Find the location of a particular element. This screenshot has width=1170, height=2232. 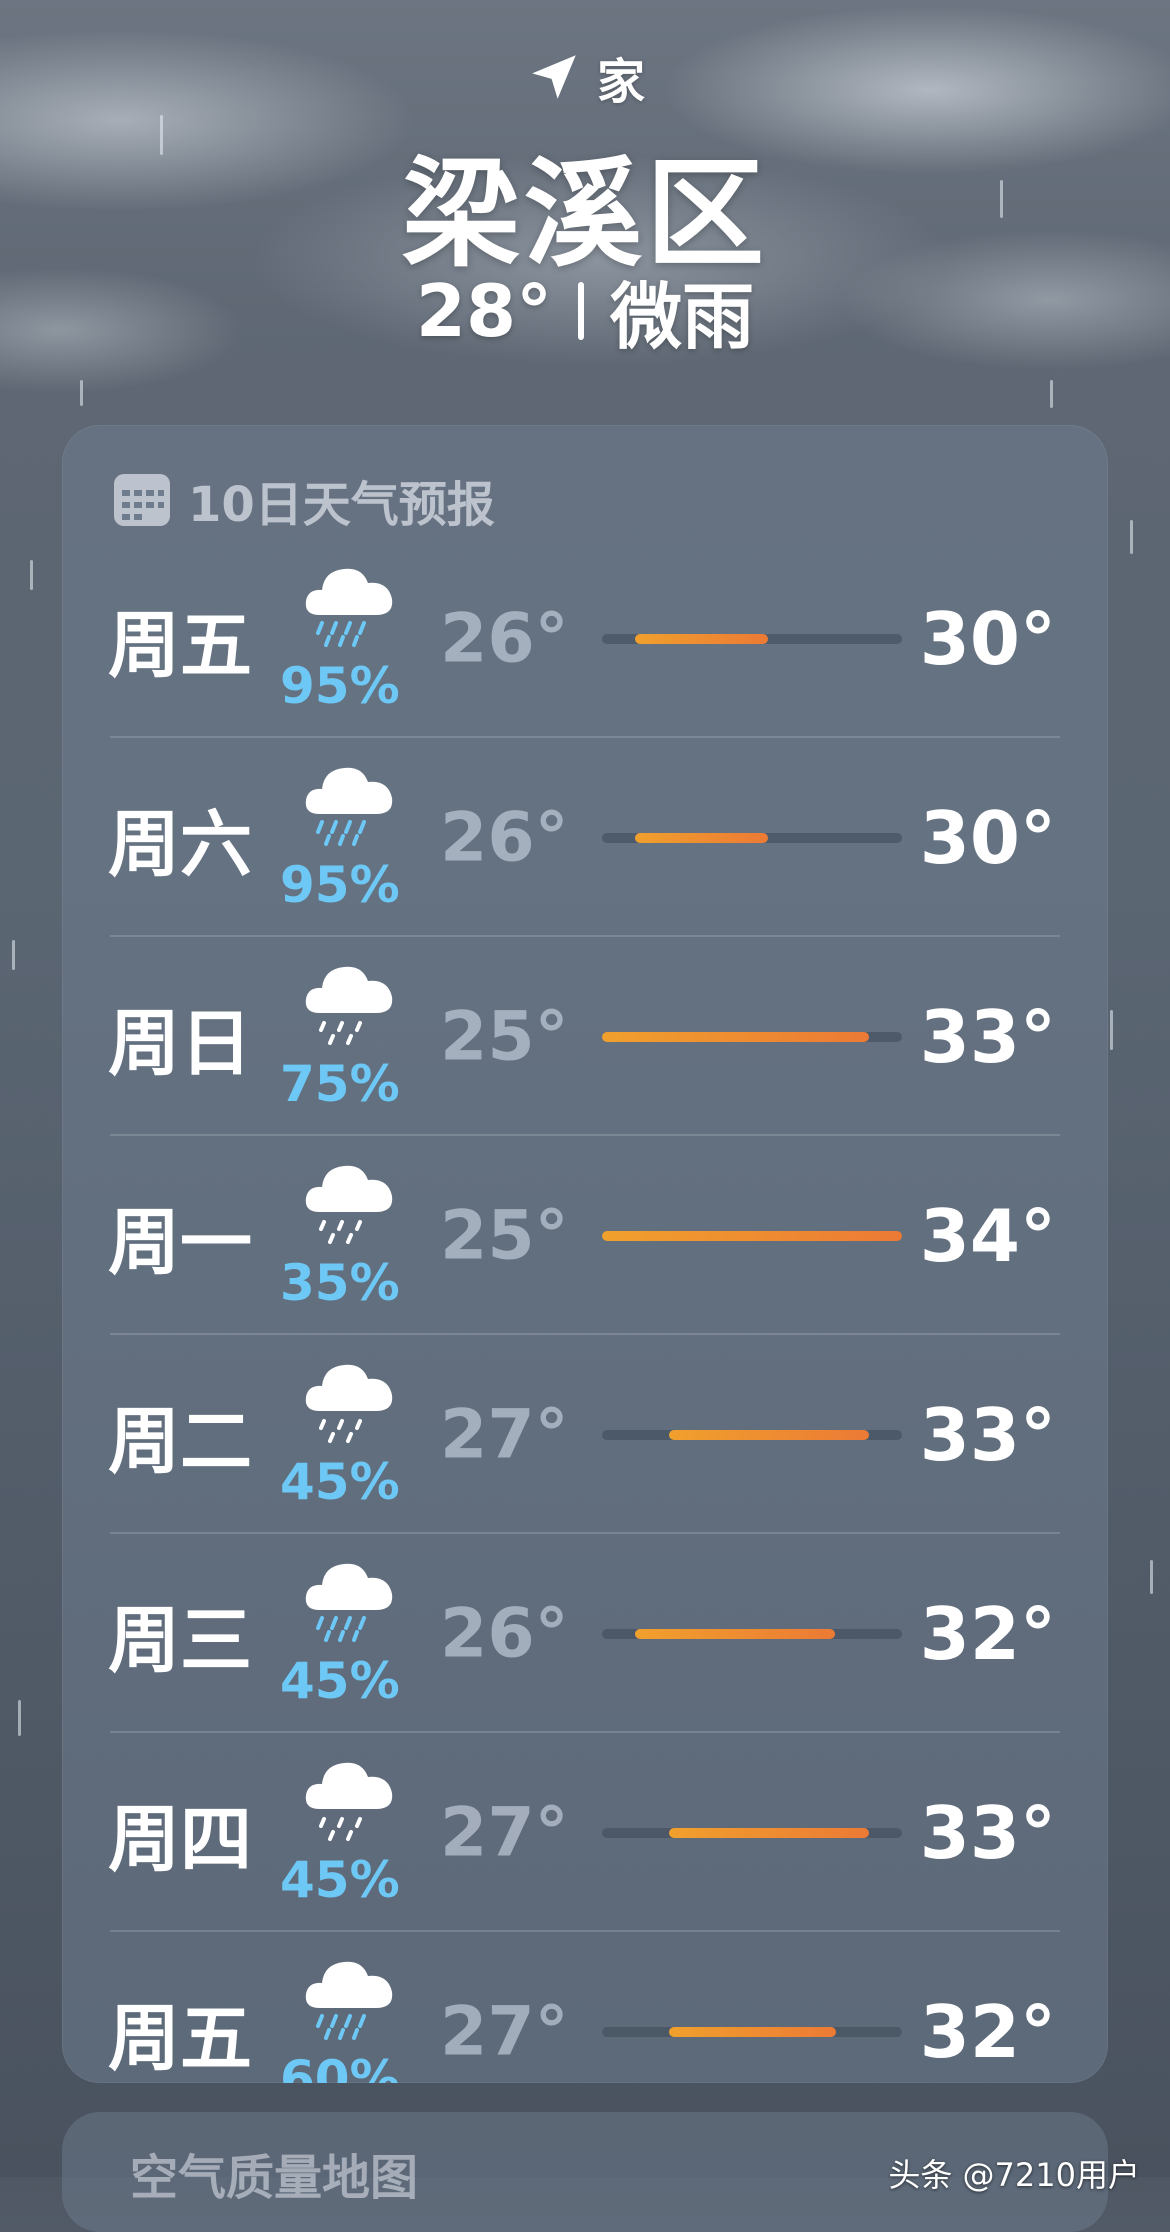

current-temperature: 28° is located at coordinates (484, 310).